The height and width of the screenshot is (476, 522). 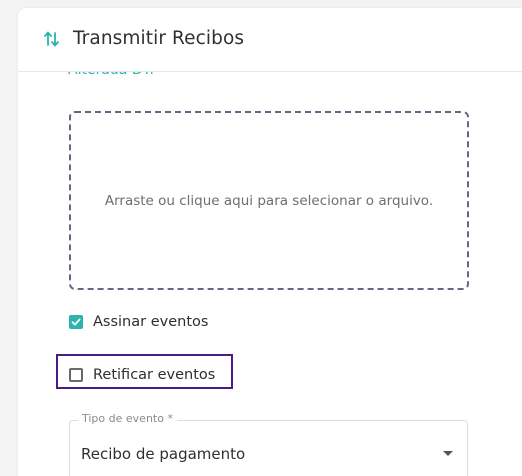 What do you see at coordinates (270, 40) in the screenshot?
I see `dialog-header: Transmitir Recibos` at bounding box center [270, 40].